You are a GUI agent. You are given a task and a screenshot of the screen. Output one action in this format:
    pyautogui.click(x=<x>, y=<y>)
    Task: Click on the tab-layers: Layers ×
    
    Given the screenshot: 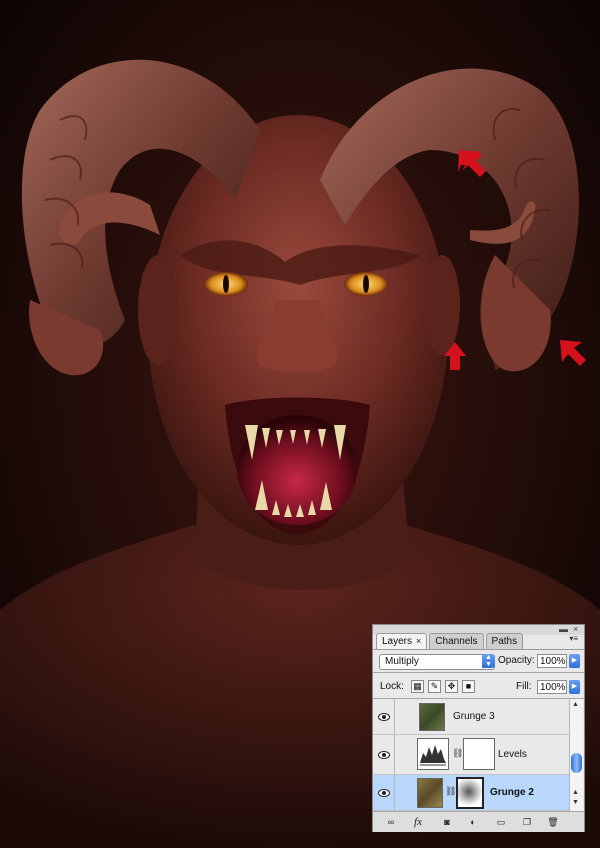 What is the action you would take?
    pyautogui.click(x=402, y=641)
    